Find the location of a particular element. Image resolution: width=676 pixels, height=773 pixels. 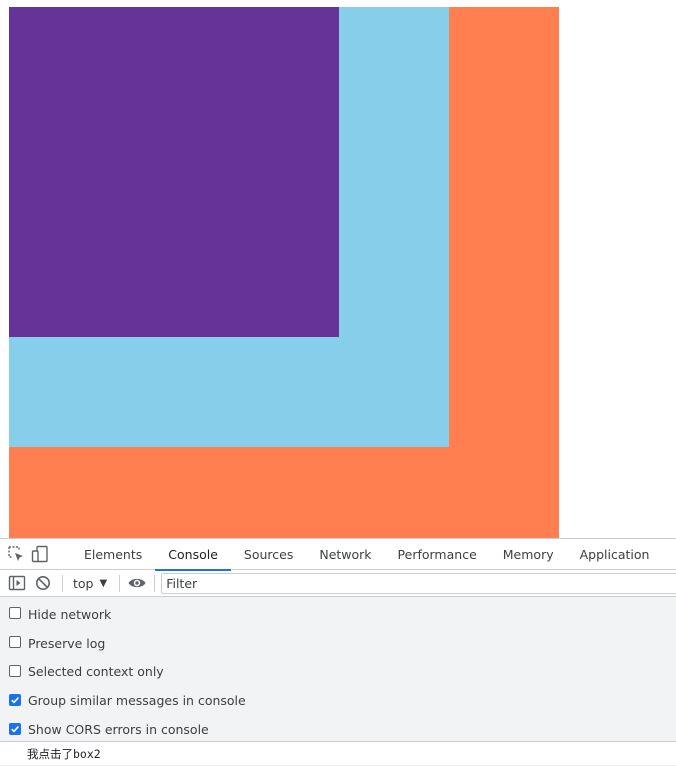

filter-input is located at coordinates (418, 583).